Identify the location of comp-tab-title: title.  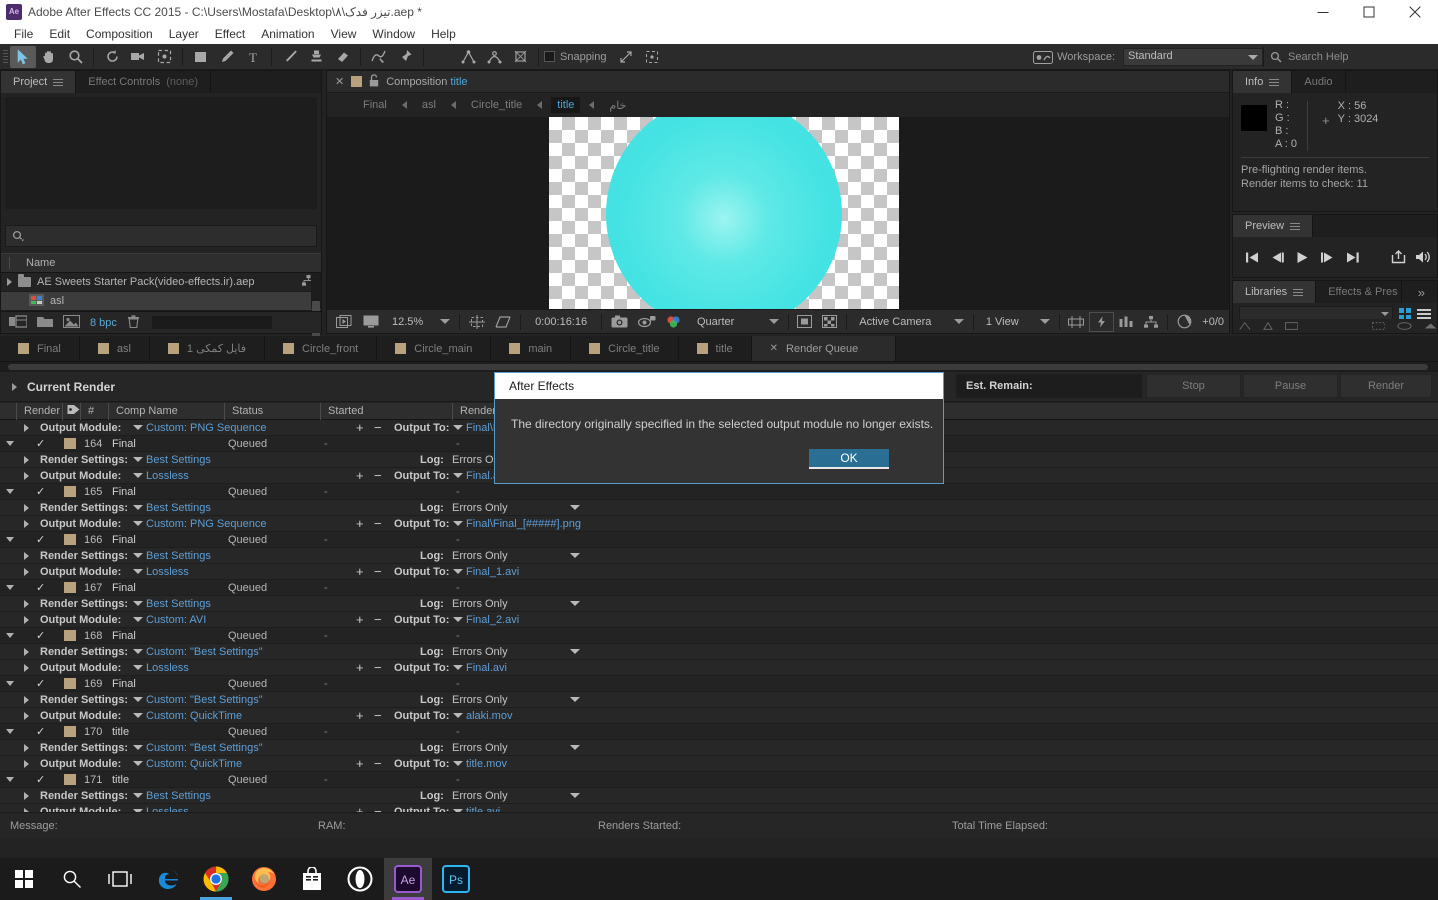
(715, 348).